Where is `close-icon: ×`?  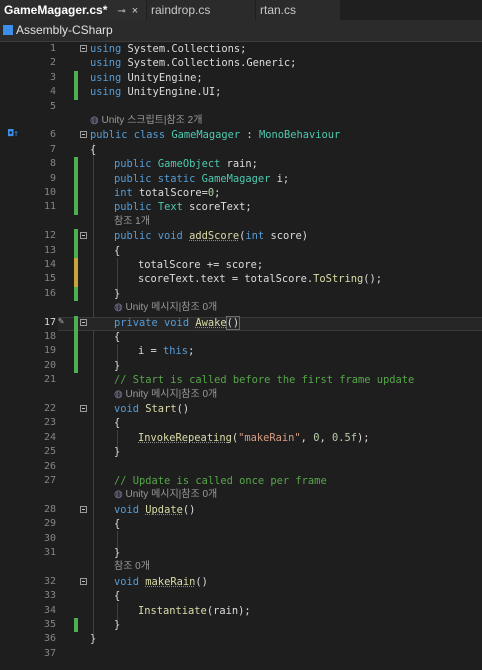
close-icon: × is located at coordinates (135, 11).